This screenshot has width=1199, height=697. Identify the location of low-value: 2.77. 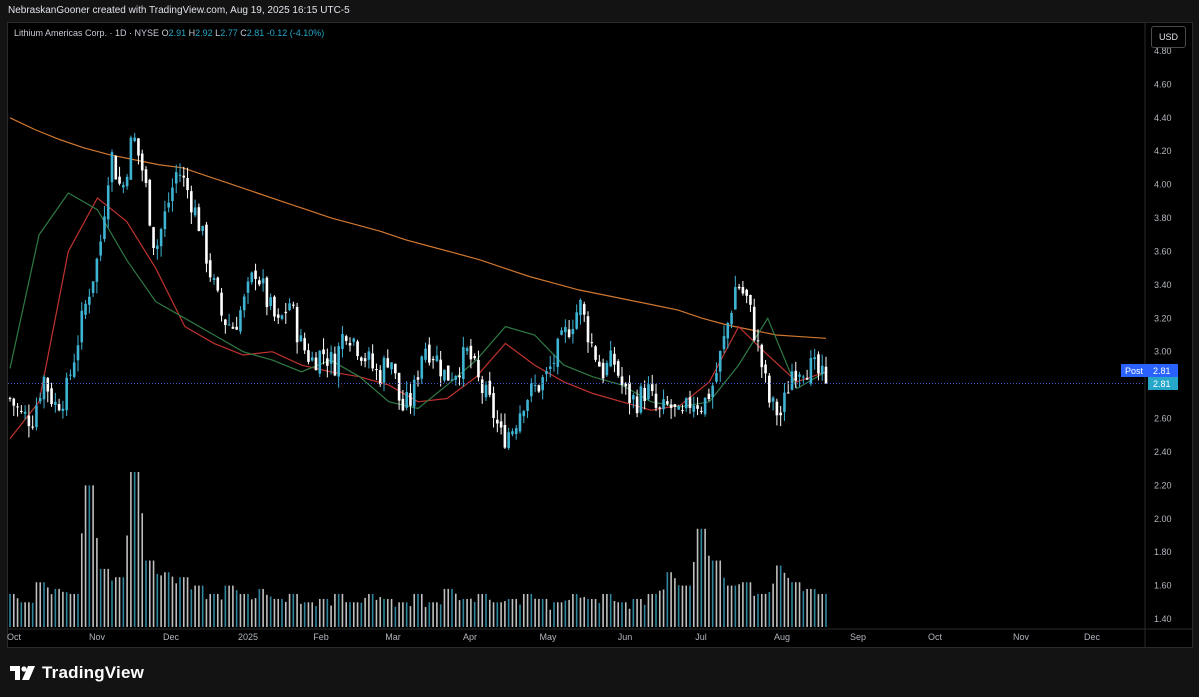
(229, 33).